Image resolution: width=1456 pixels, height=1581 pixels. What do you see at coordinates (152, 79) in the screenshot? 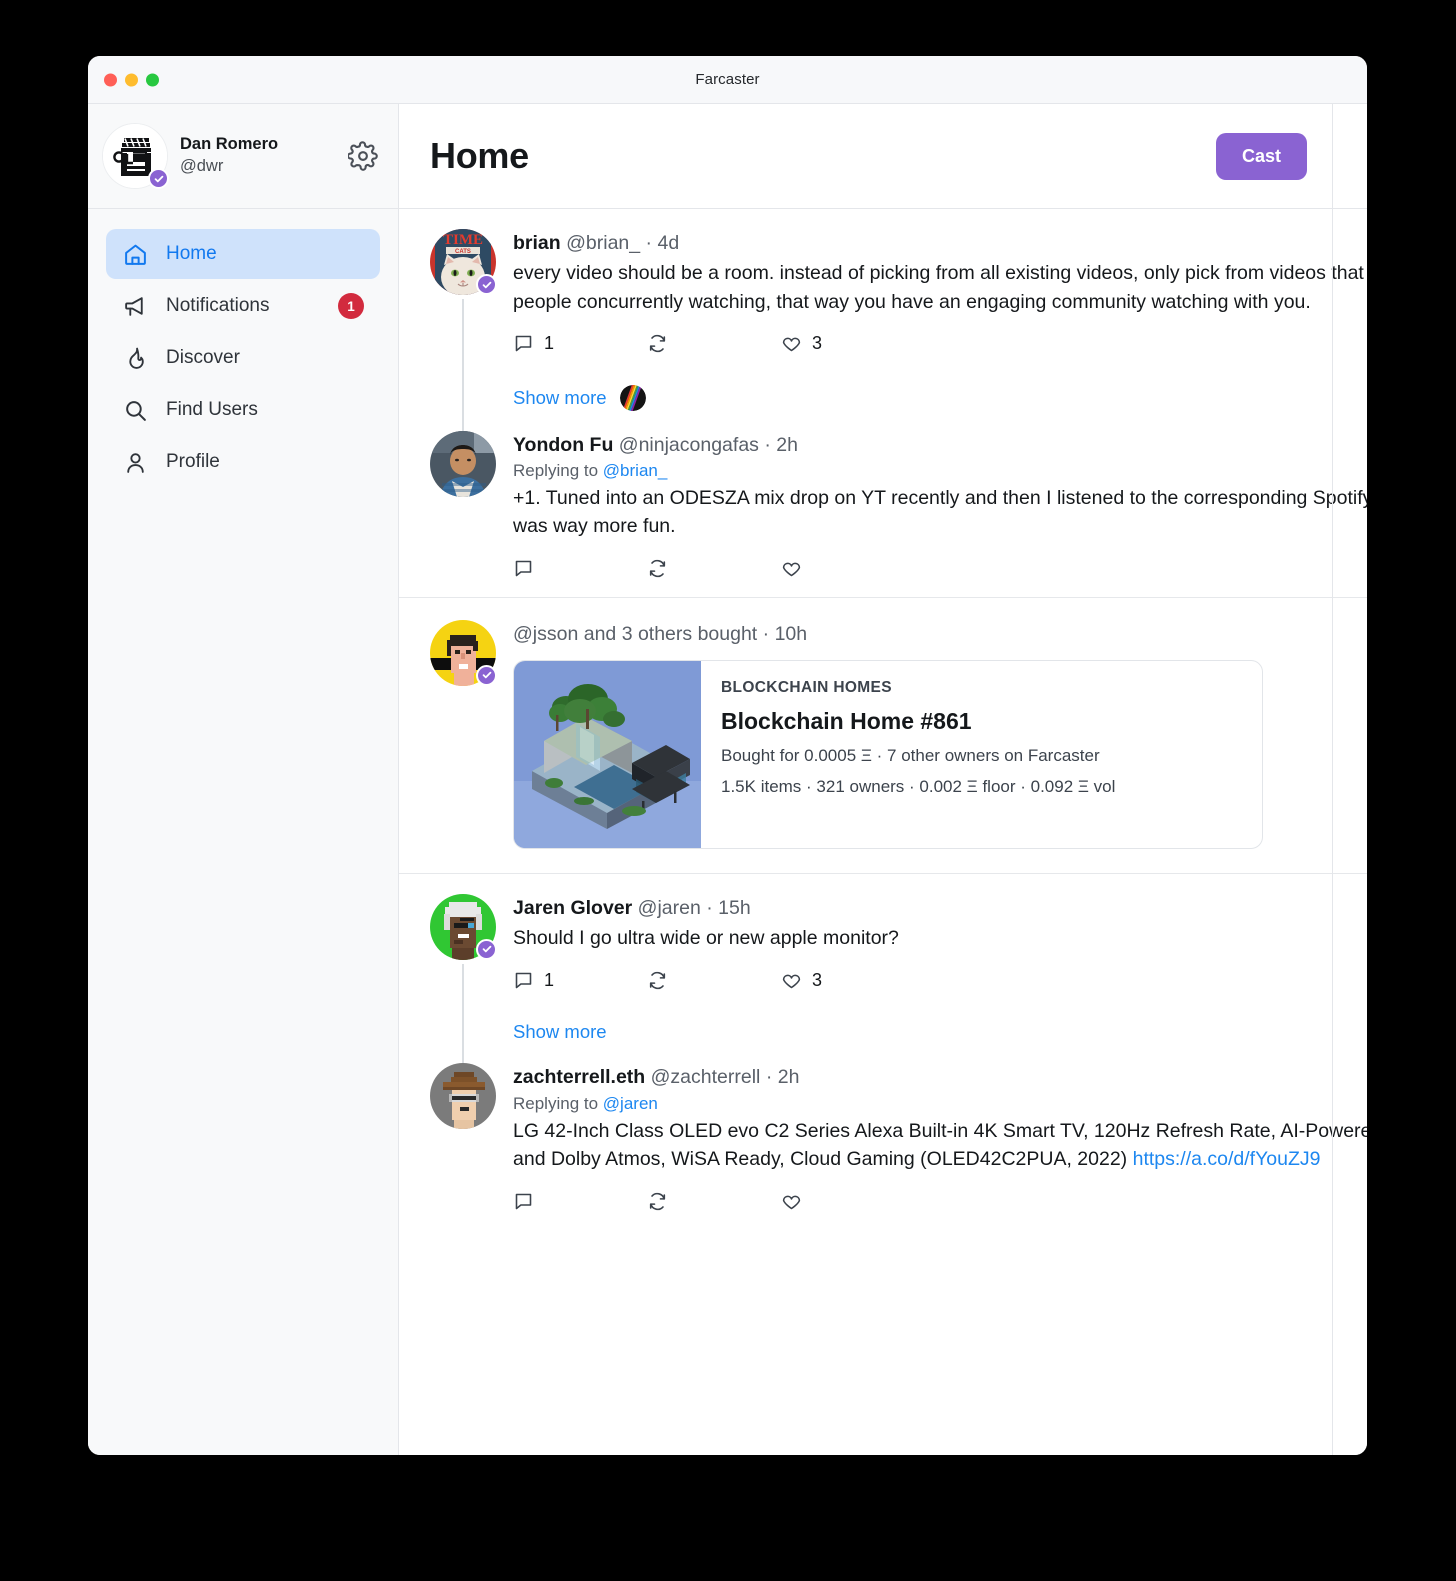
I see `maximize-button` at bounding box center [152, 79].